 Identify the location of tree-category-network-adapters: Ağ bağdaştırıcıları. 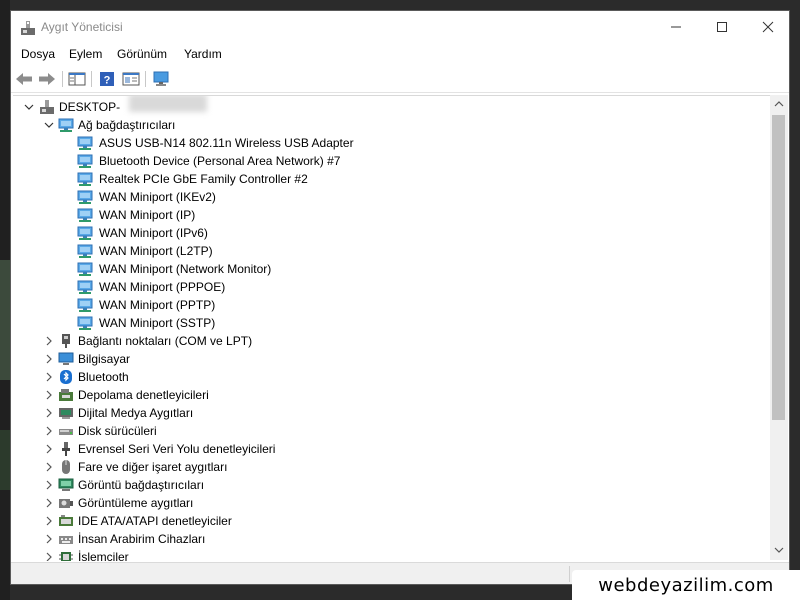
(389, 125).